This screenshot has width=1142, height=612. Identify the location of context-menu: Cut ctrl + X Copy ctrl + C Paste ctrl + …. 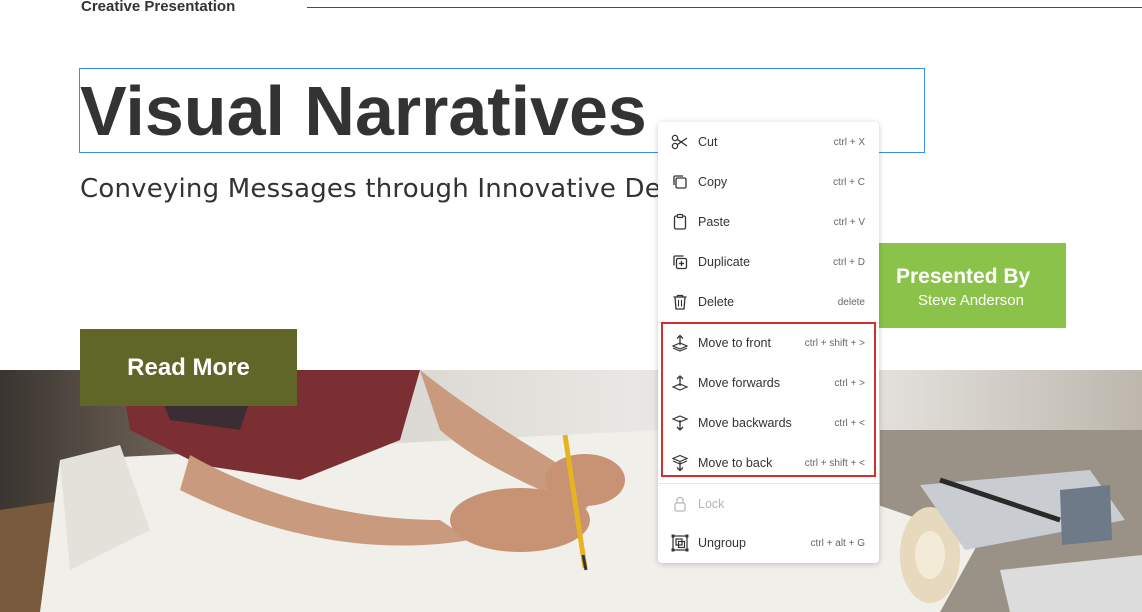
(768, 342).